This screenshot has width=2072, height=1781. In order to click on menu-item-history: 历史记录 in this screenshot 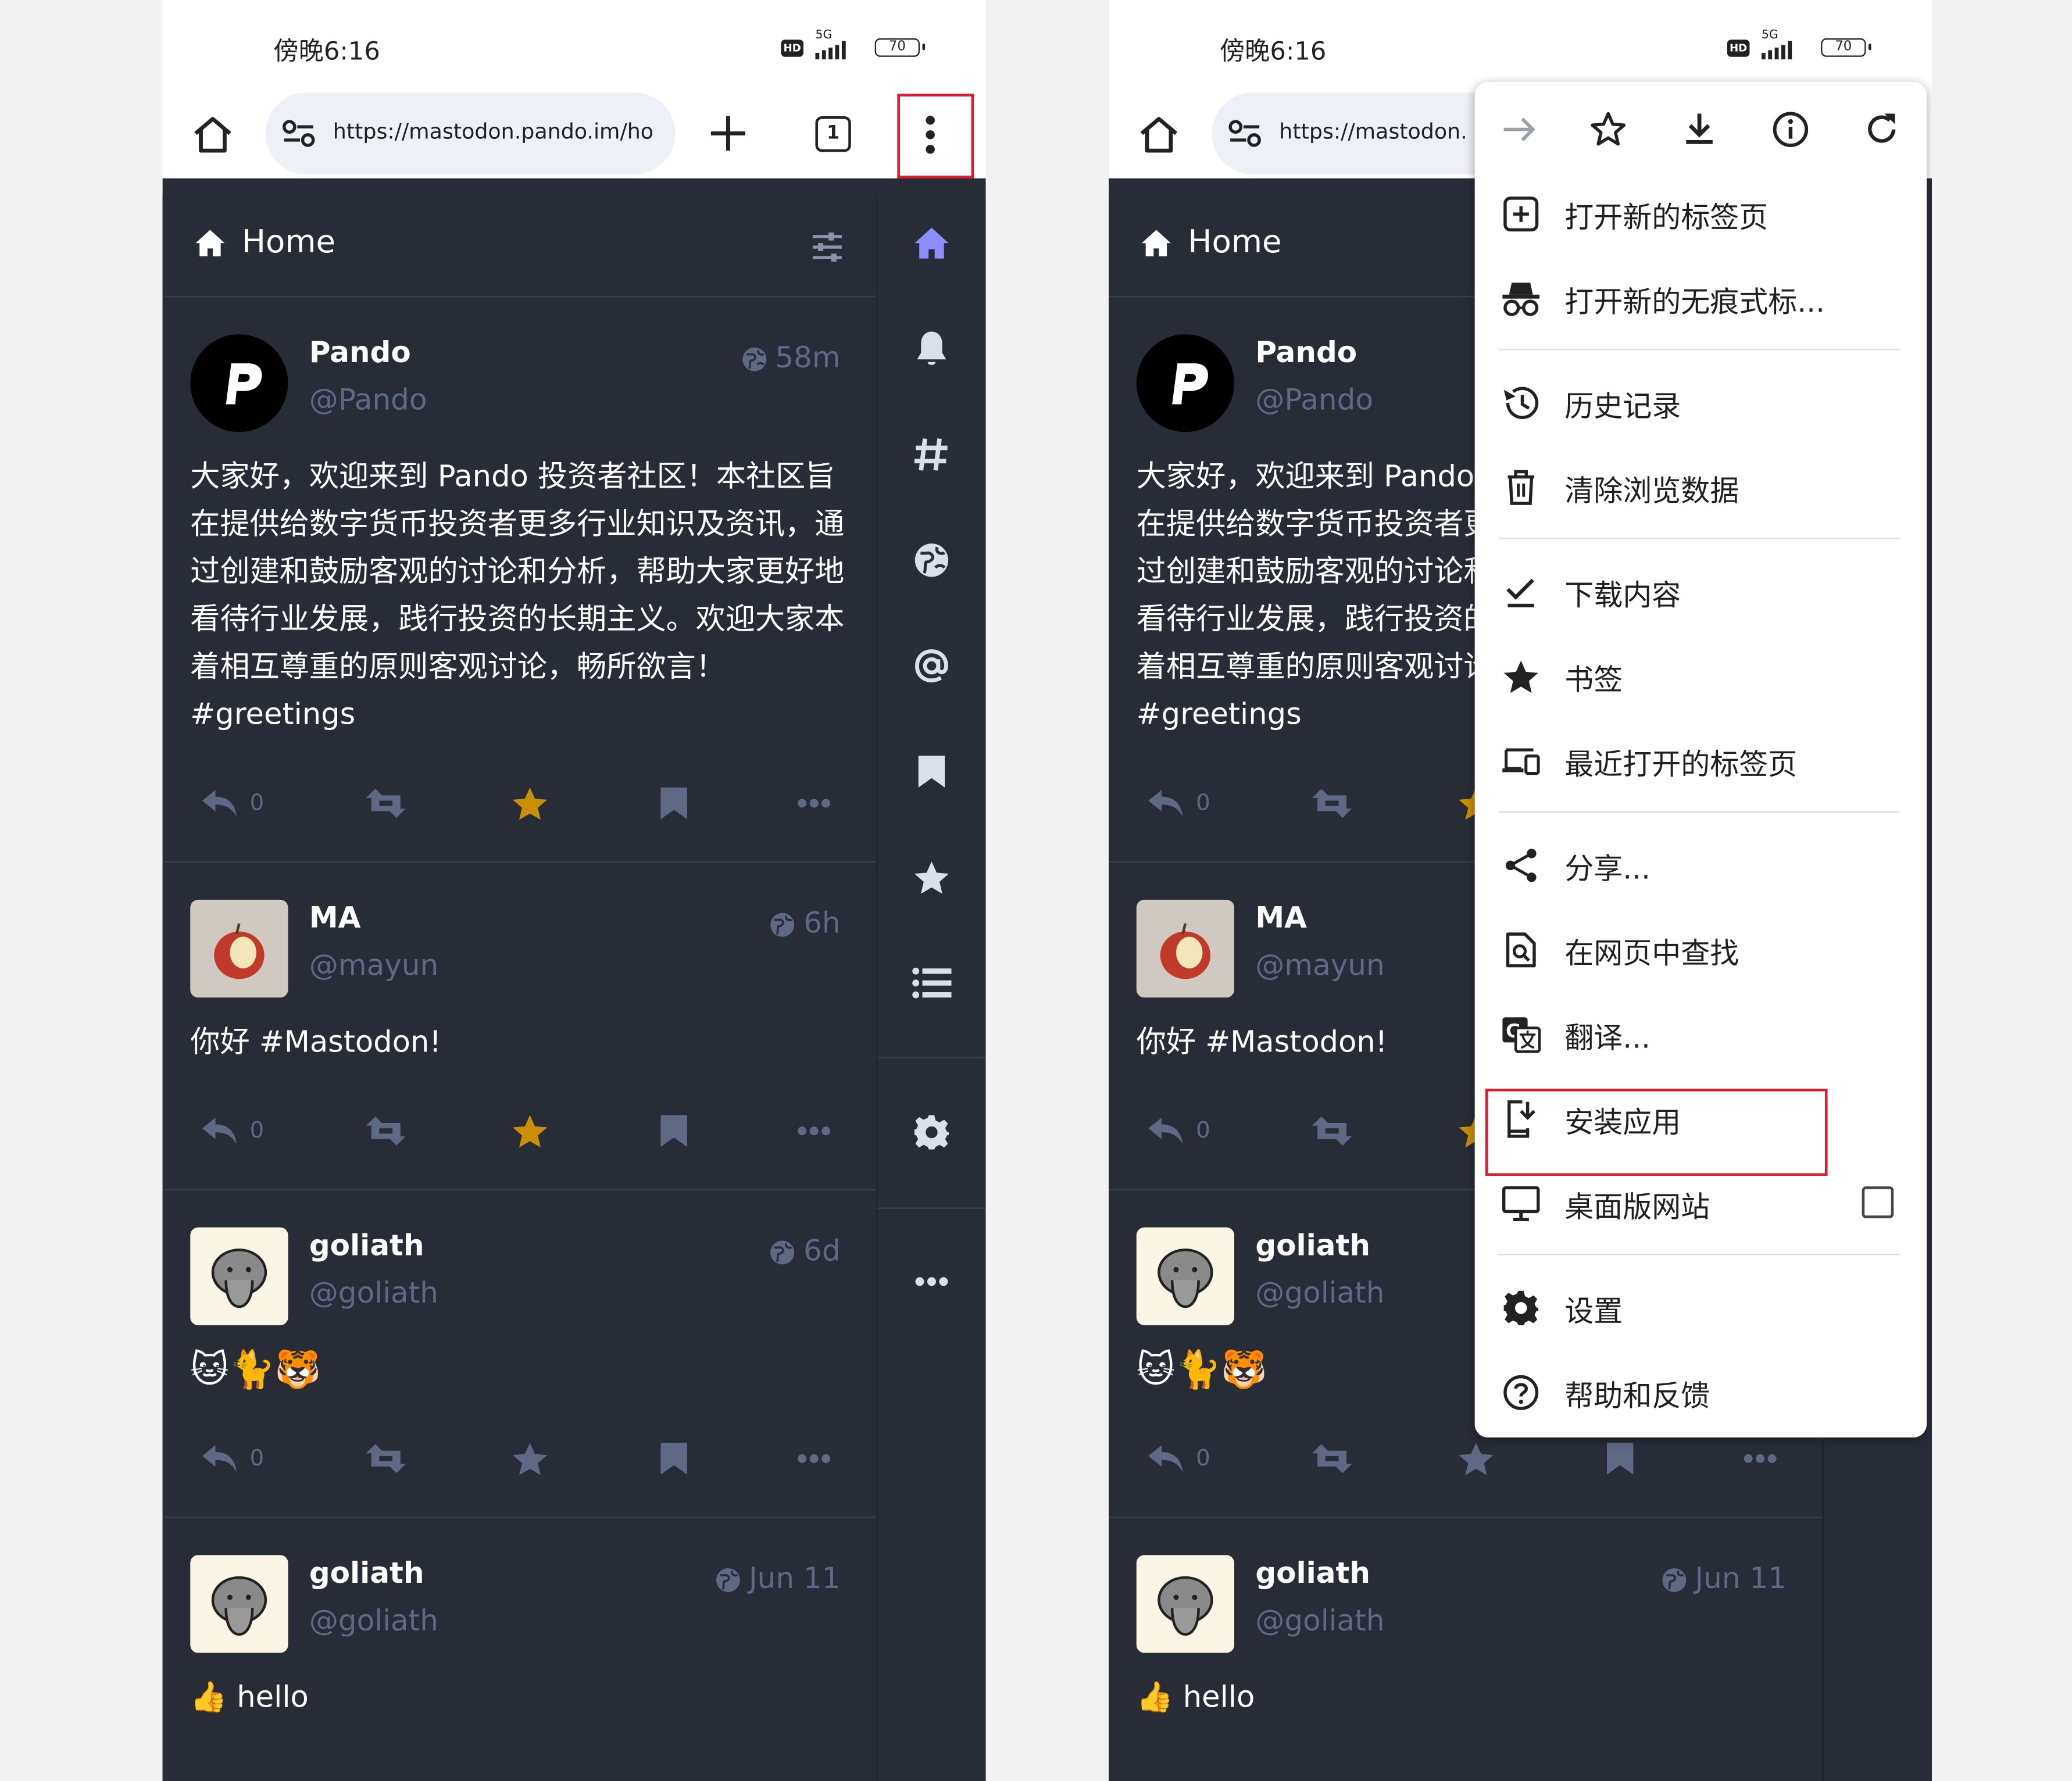, I will do `click(1701, 403)`.